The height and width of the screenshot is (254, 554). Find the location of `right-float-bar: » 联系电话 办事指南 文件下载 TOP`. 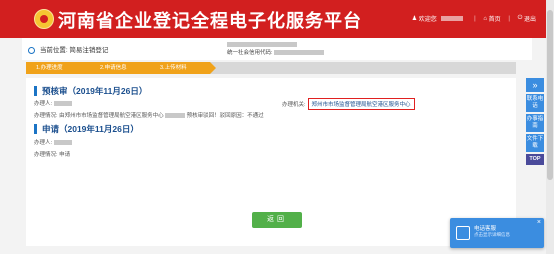

right-float-bar: » 联系电话 办事指南 文件下载 TOP is located at coordinates (535, 122).